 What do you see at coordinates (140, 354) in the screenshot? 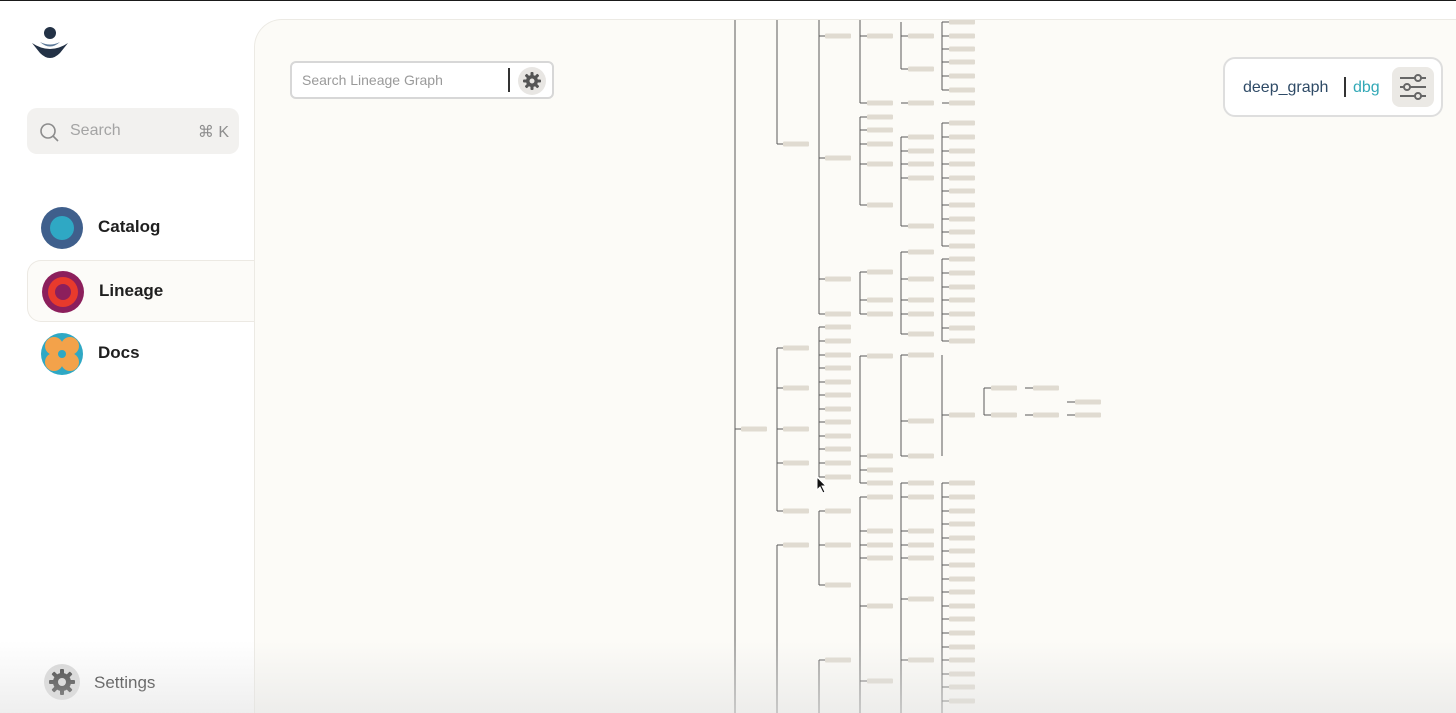
I see `nav-item-docs: Docs` at bounding box center [140, 354].